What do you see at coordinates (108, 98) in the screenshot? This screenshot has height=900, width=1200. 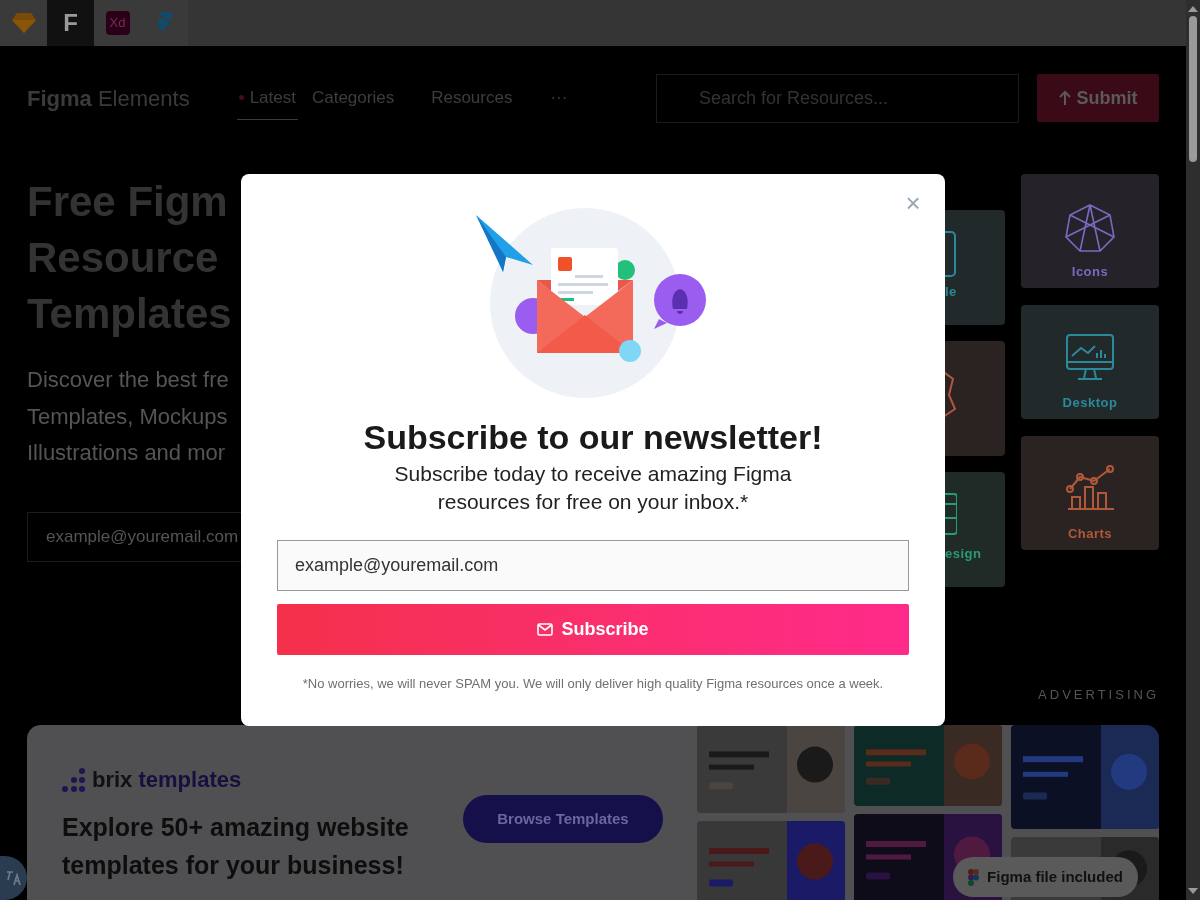 I see `site-logo: Figma Elements` at bounding box center [108, 98].